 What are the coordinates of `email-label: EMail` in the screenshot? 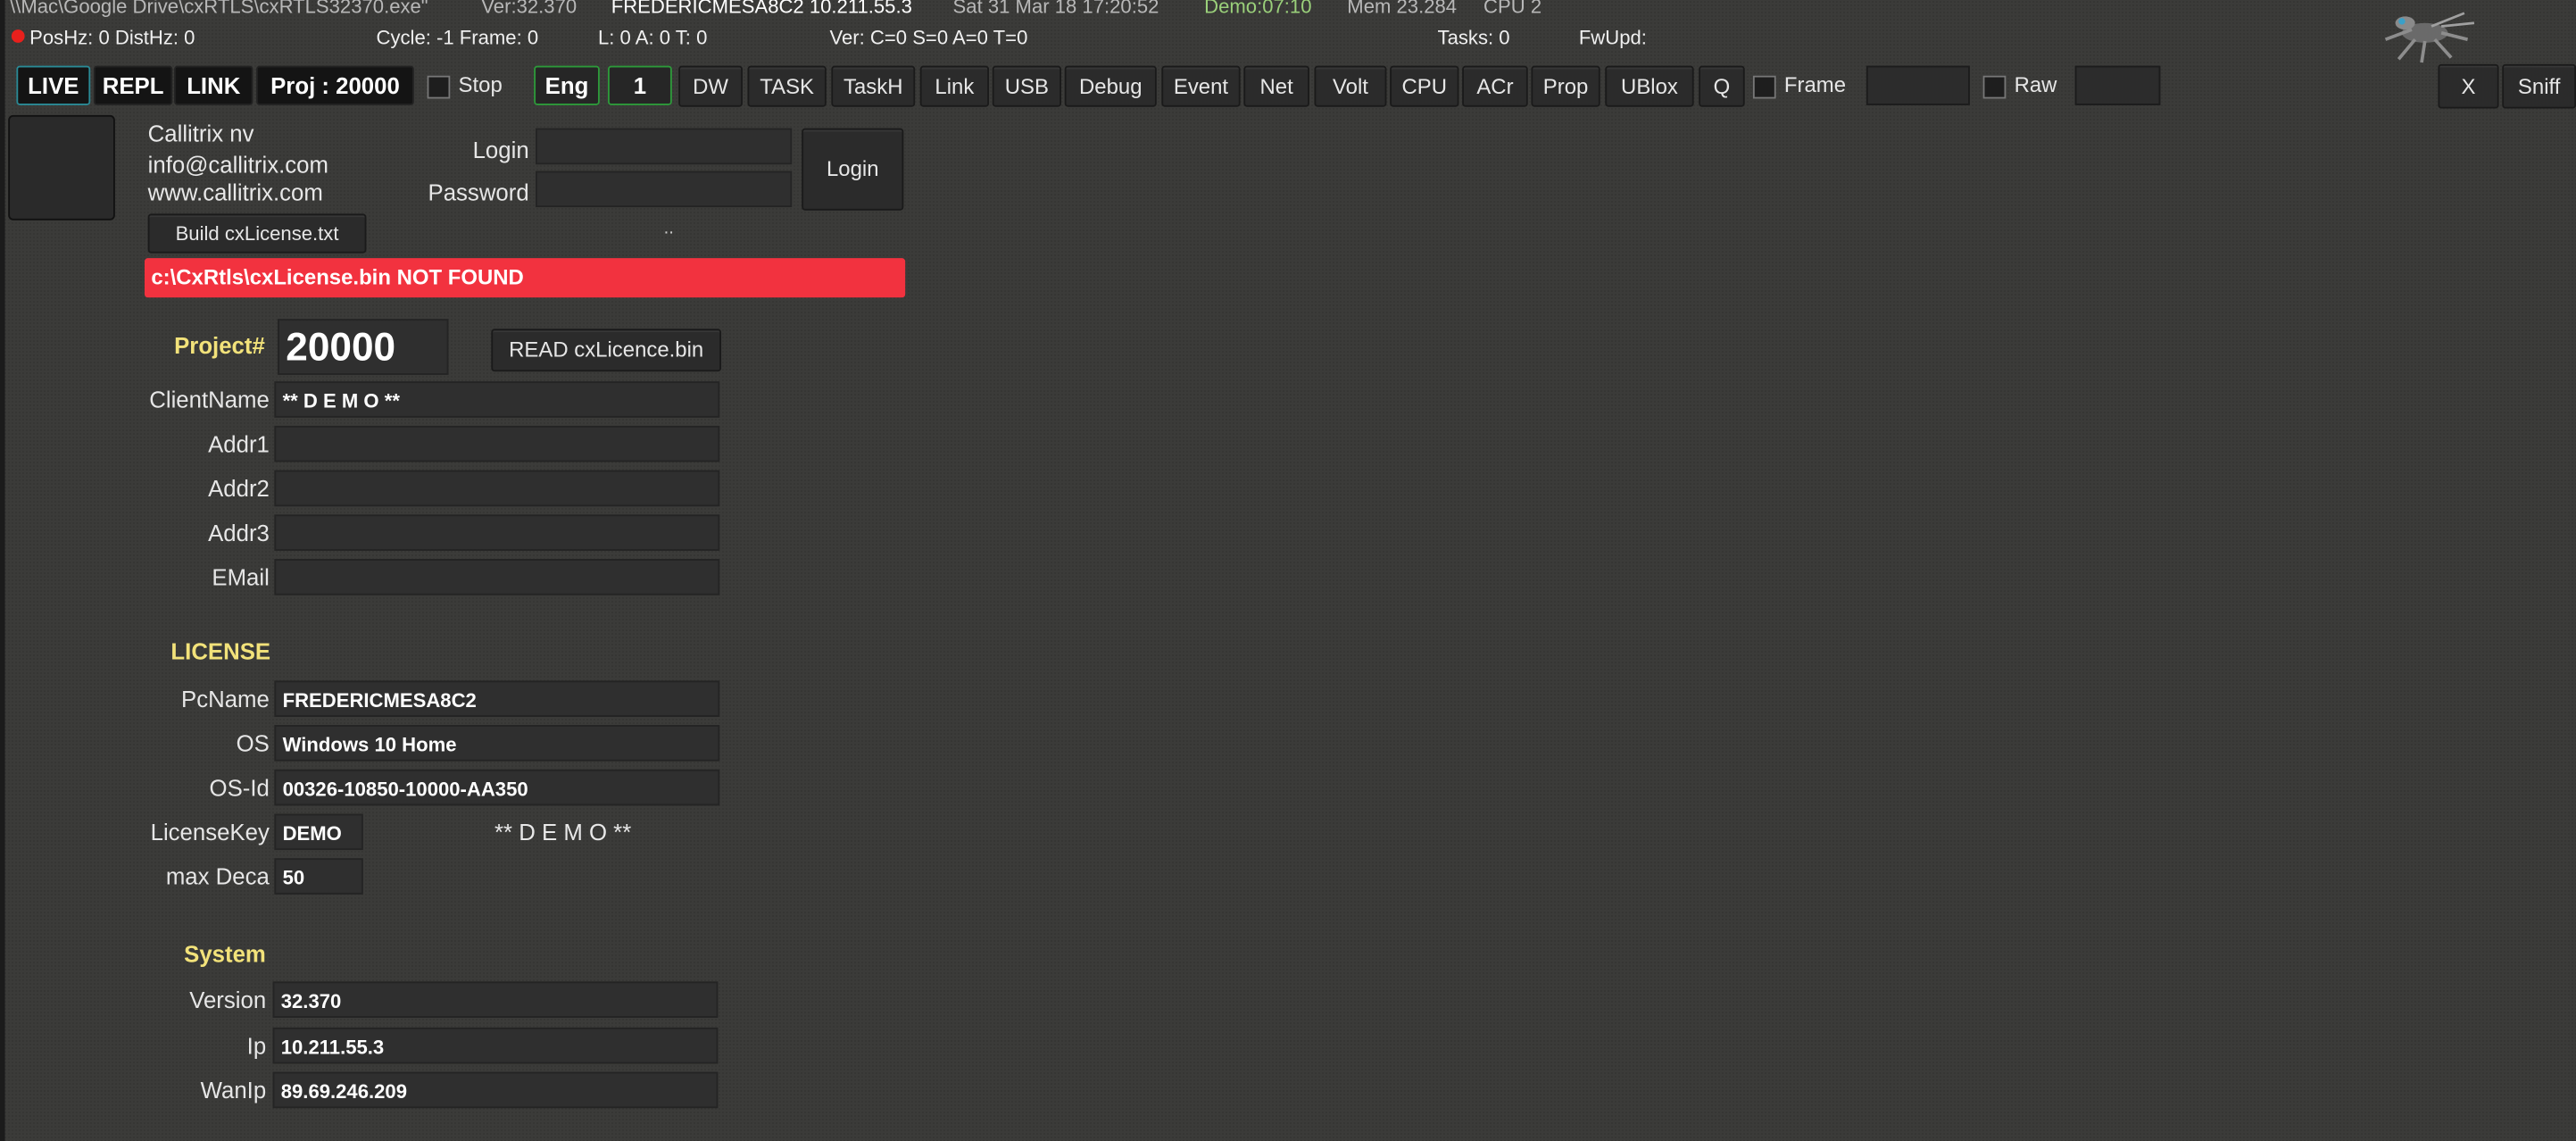 It's located at (241, 577).